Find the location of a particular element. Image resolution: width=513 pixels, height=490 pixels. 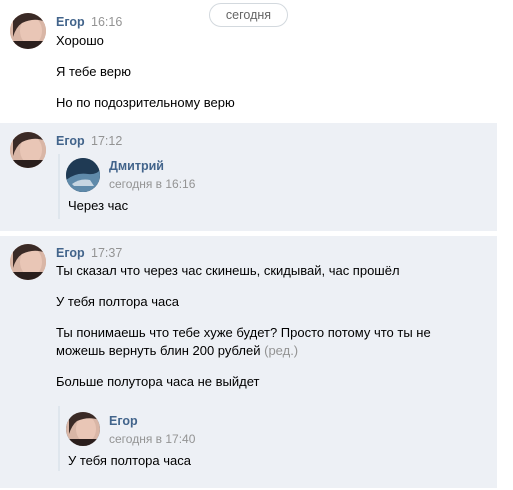

message-text: Больше полутора часа не выйдет is located at coordinates (158, 381).